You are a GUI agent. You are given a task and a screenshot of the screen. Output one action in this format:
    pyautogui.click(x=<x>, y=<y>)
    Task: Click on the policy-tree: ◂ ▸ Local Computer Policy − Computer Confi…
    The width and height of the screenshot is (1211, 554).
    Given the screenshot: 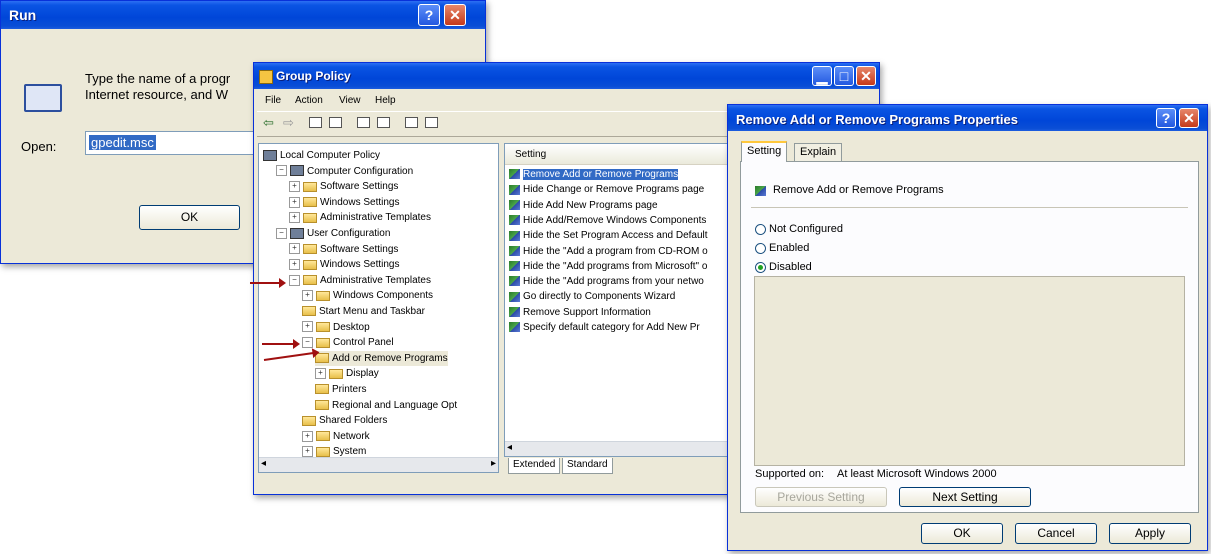 What is the action you would take?
    pyautogui.click(x=378, y=308)
    